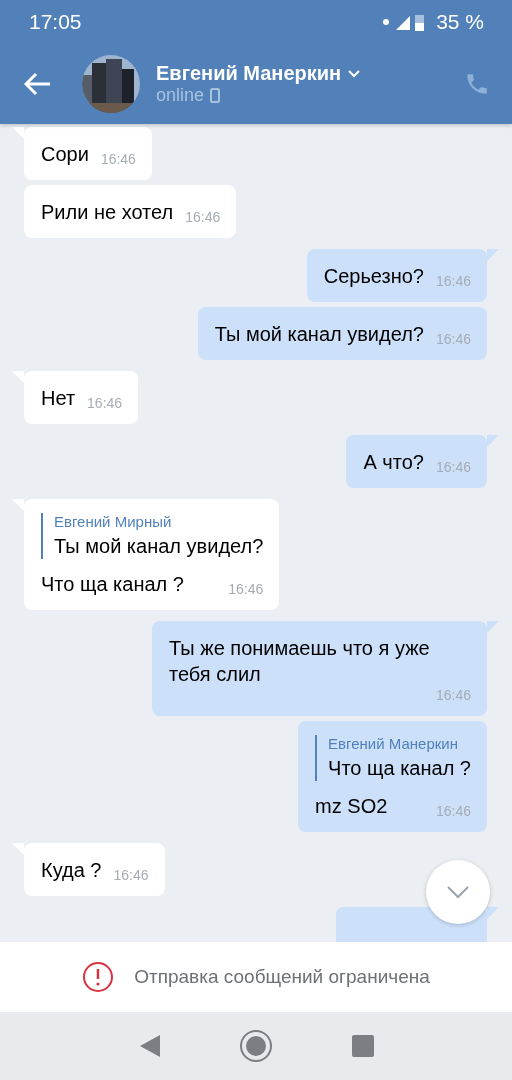  I want to click on recents-icon, so click(362, 1046).